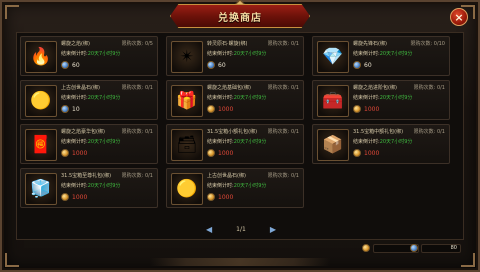 The image size is (480, 272). What do you see at coordinates (453, 248) in the screenshot?
I see `blue-amount: 80` at bounding box center [453, 248].